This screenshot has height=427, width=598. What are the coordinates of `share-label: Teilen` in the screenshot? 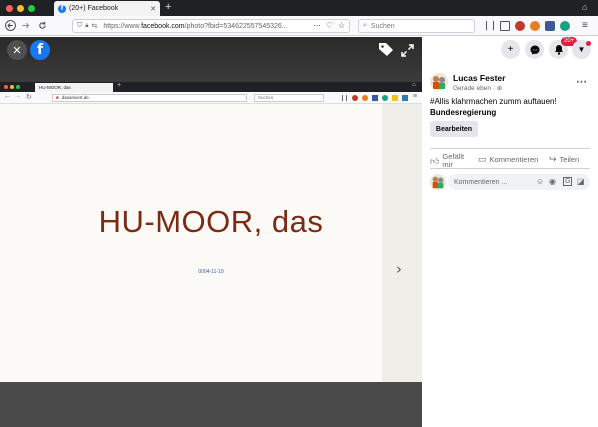 It's located at (569, 159).